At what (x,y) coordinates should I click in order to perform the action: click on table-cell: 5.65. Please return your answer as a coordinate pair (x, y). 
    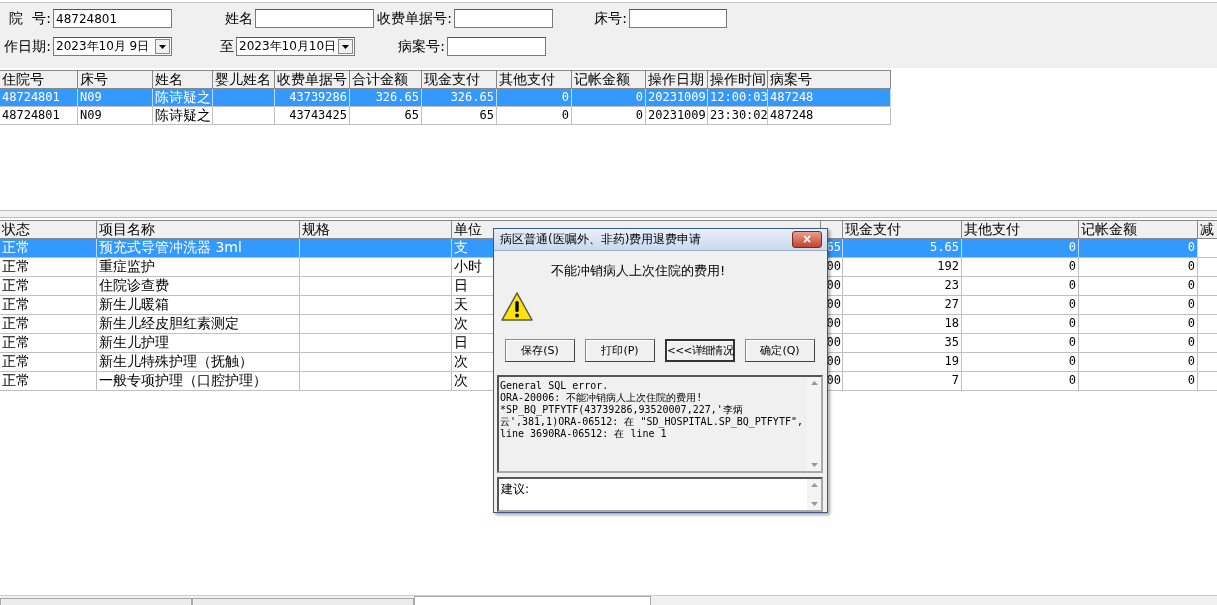
    Looking at the image, I should click on (902, 248).